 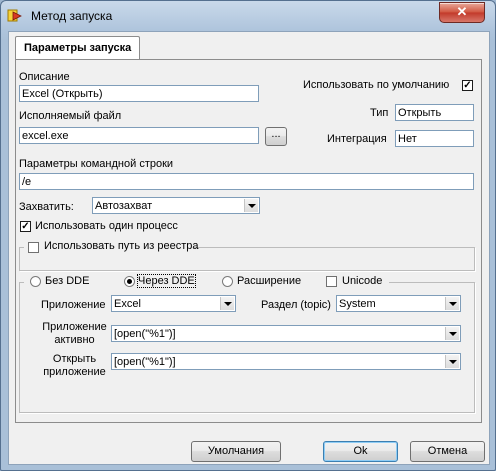 I want to click on dde-application-select: Excel, so click(x=173, y=303).